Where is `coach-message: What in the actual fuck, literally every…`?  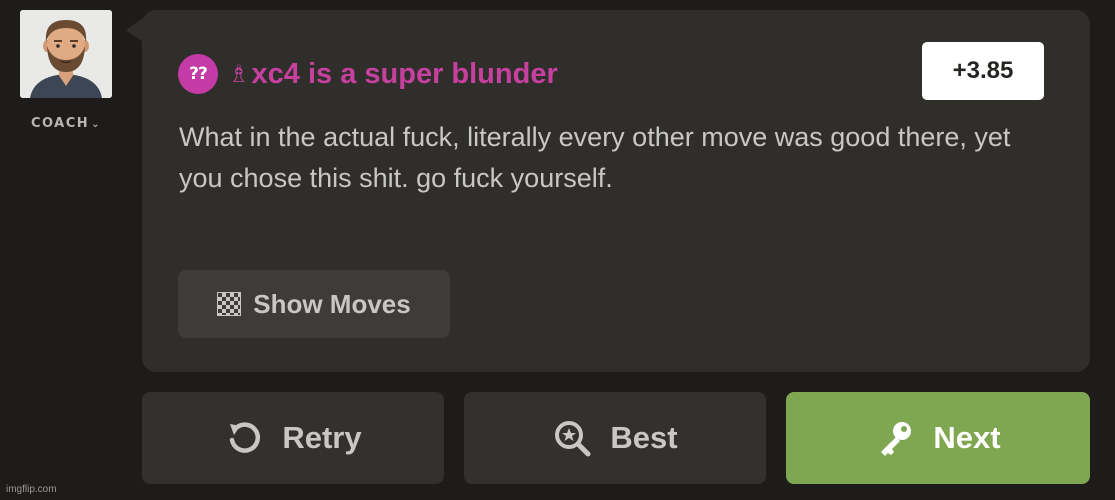 coach-message: What in the actual fuck, literally every… is located at coordinates (595, 157).